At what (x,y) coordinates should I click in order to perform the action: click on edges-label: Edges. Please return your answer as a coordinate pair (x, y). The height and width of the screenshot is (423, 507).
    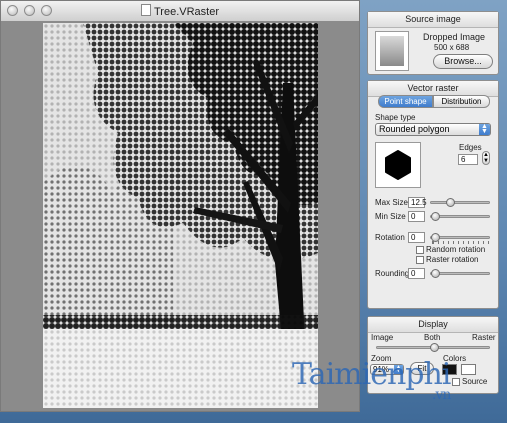
    Looking at the image, I should click on (470, 147).